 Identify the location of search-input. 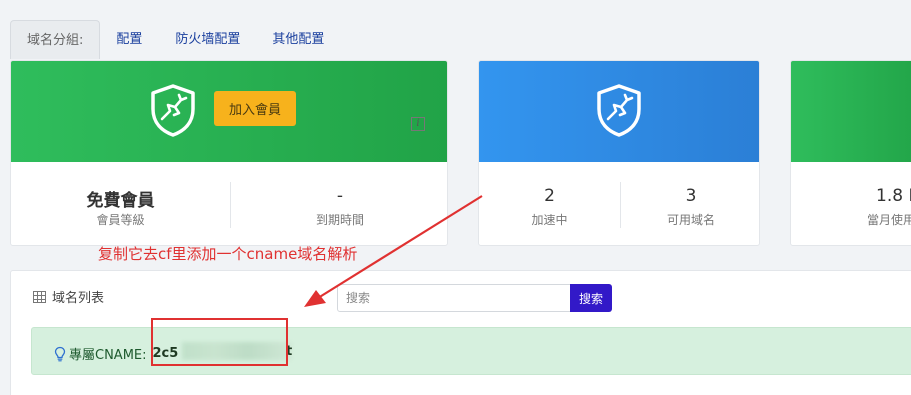
(454, 298).